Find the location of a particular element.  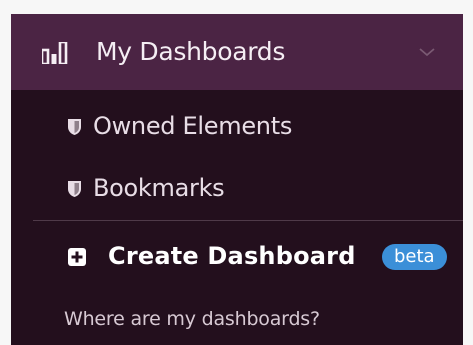

where-are-my-dashboards-link: Where are my dashboards? is located at coordinates (192, 319).